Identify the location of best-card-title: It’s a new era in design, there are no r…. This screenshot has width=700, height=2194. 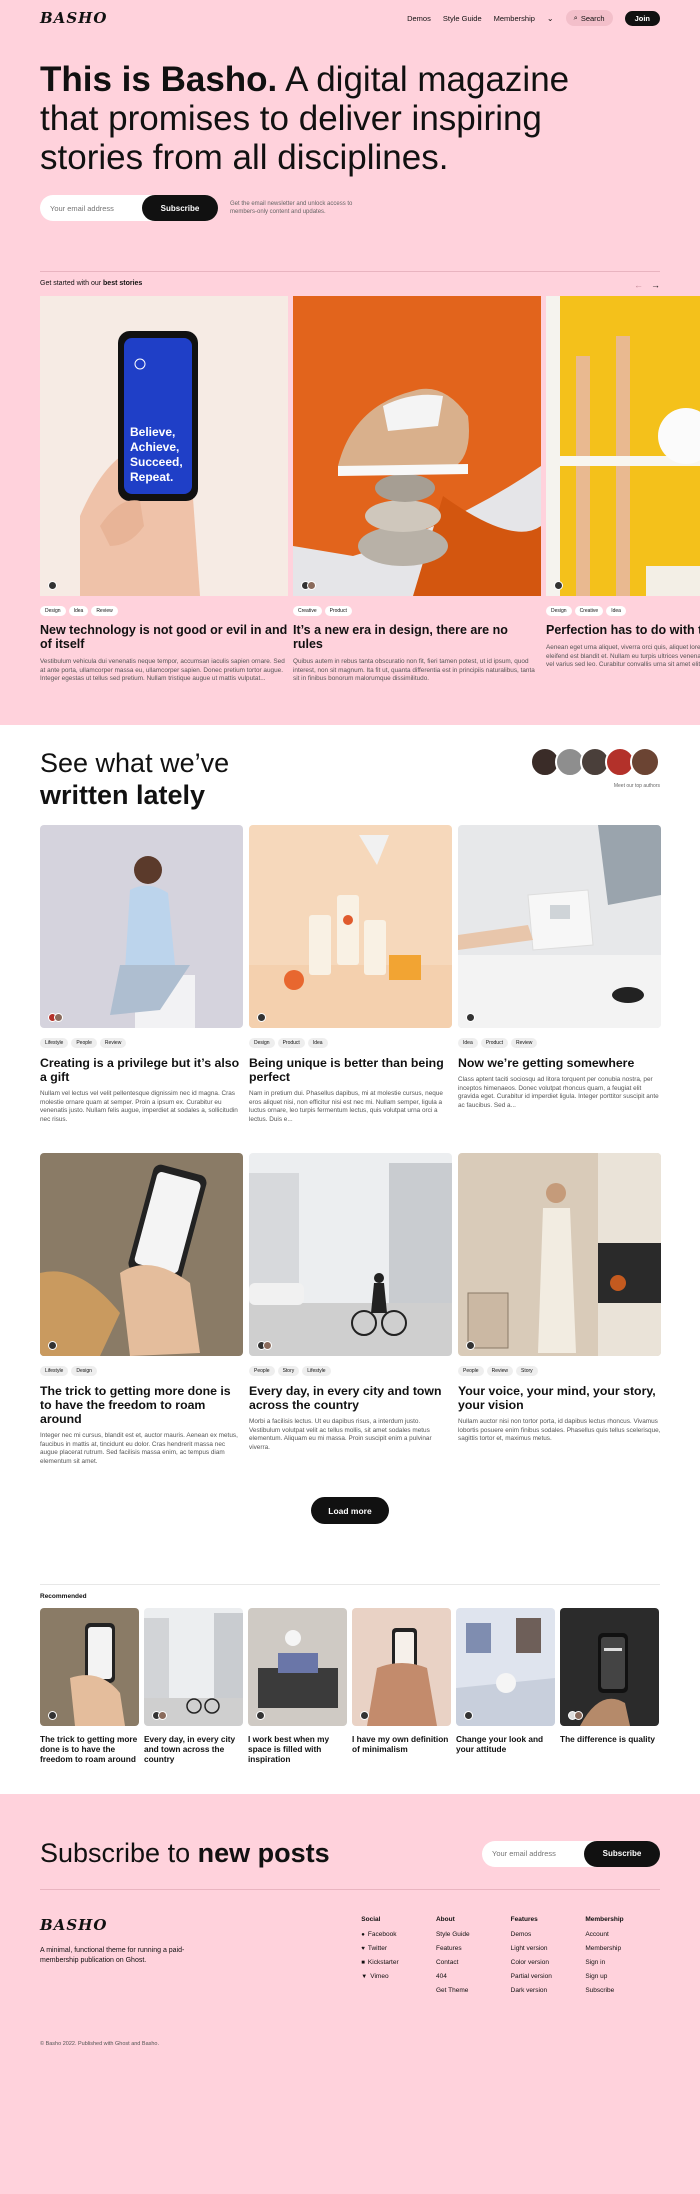
(417, 637).